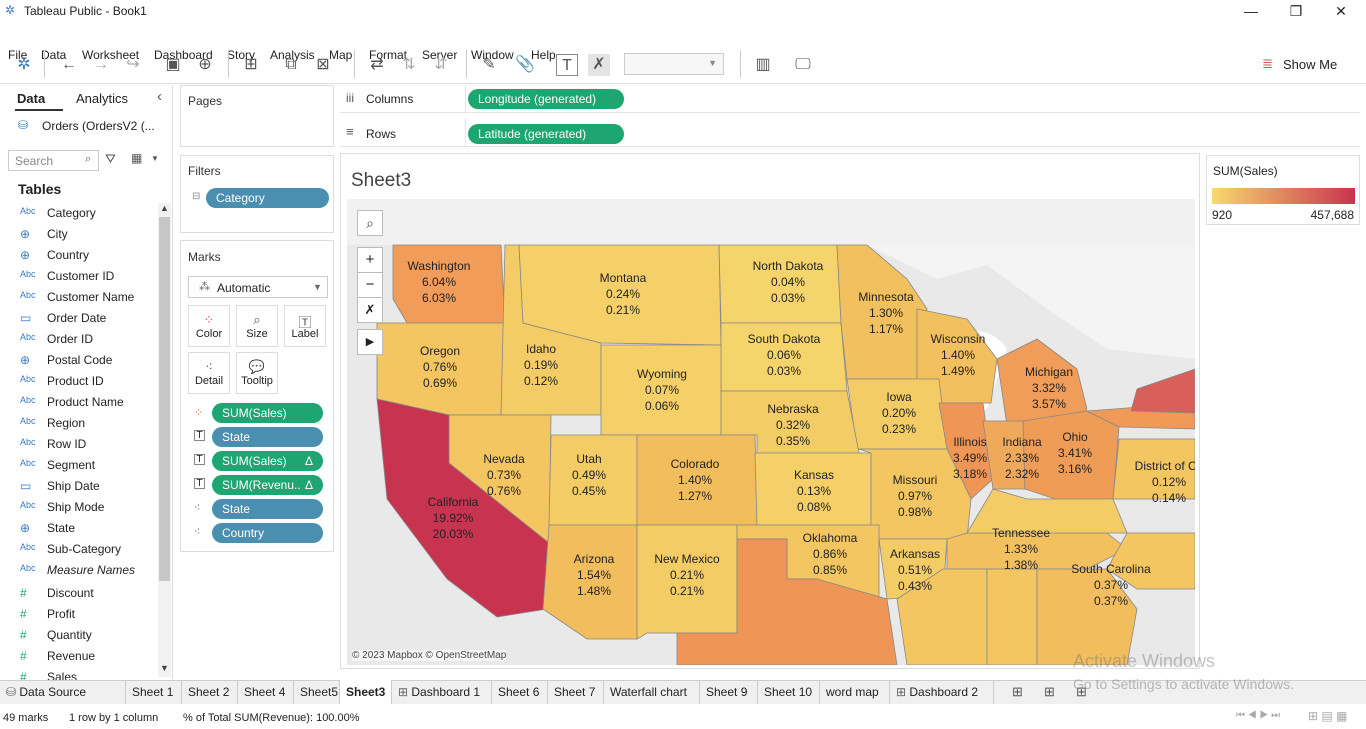  I want to click on rows-shelf: ≡ Rows Latitude (generated), so click(850, 133).